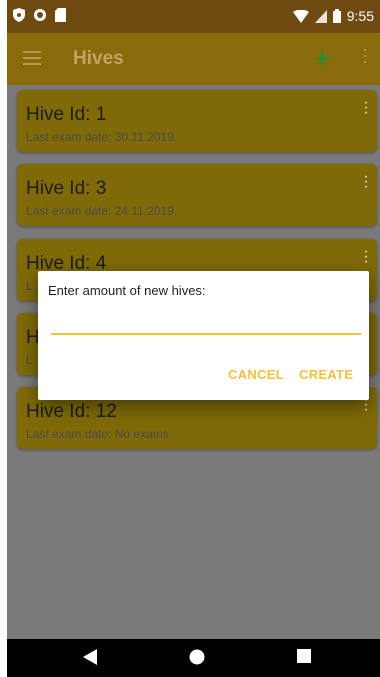  What do you see at coordinates (90, 657) in the screenshot?
I see `back-icon` at bounding box center [90, 657].